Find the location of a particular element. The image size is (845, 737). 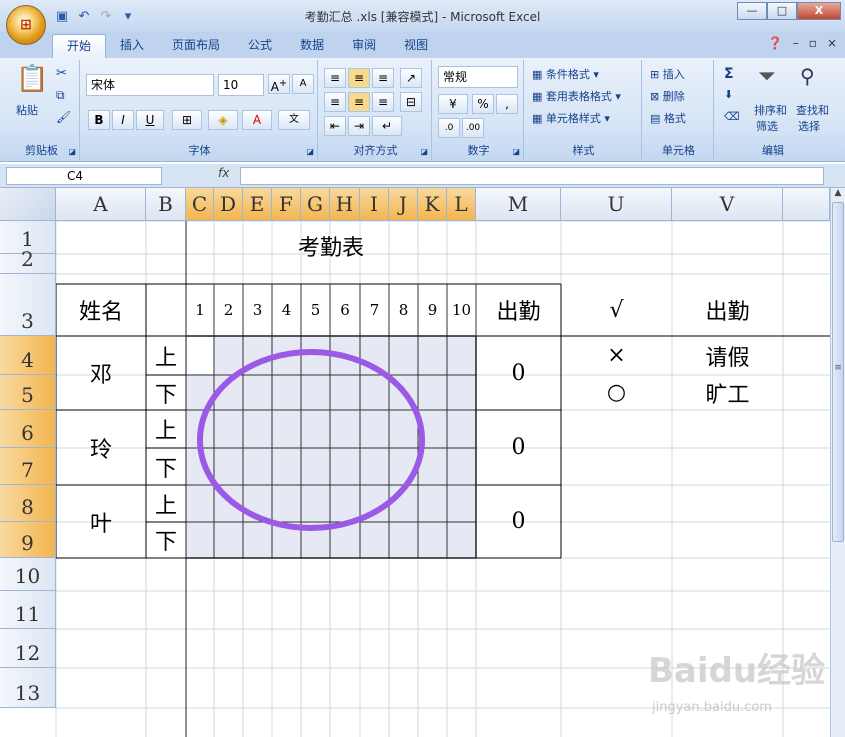

row-header-6: 6 is located at coordinates (28, 429).